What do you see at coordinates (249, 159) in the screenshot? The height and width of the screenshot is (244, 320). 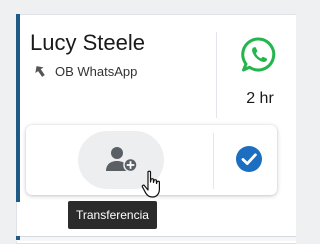 I see `check-circle-icon` at bounding box center [249, 159].